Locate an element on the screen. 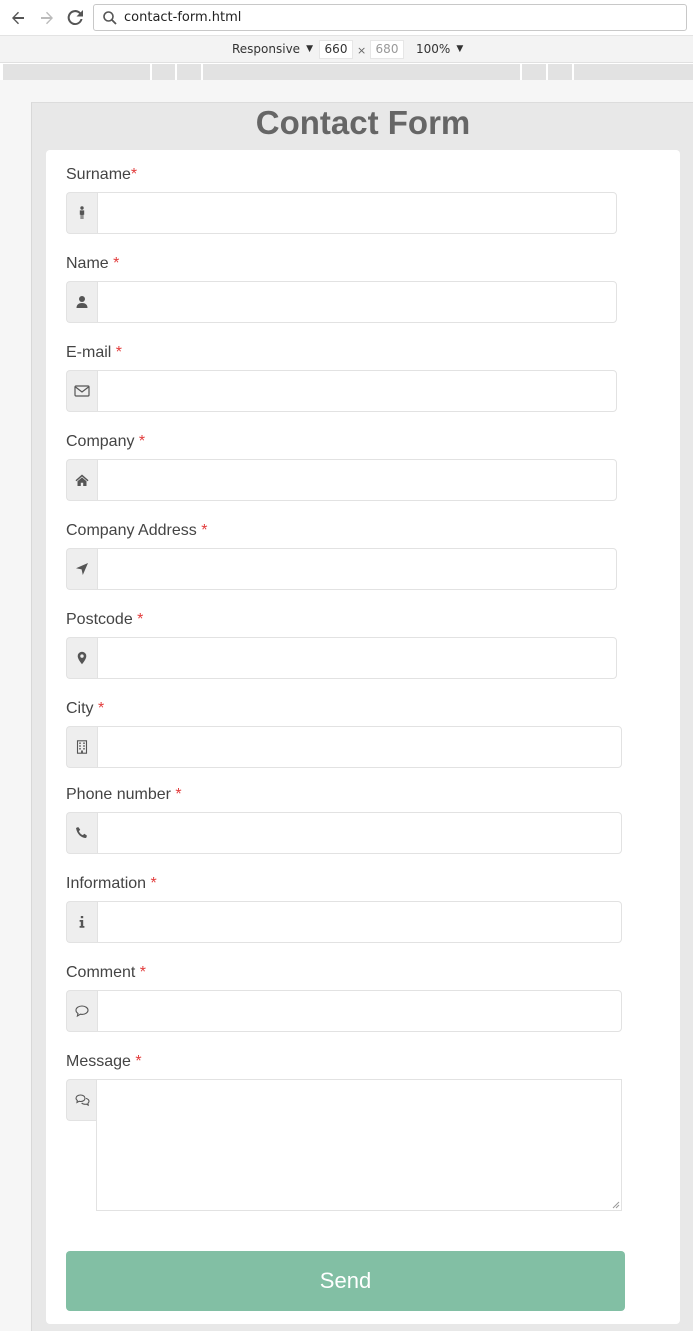 The image size is (693, 1331). media-query-ruler is located at coordinates (348, 72).